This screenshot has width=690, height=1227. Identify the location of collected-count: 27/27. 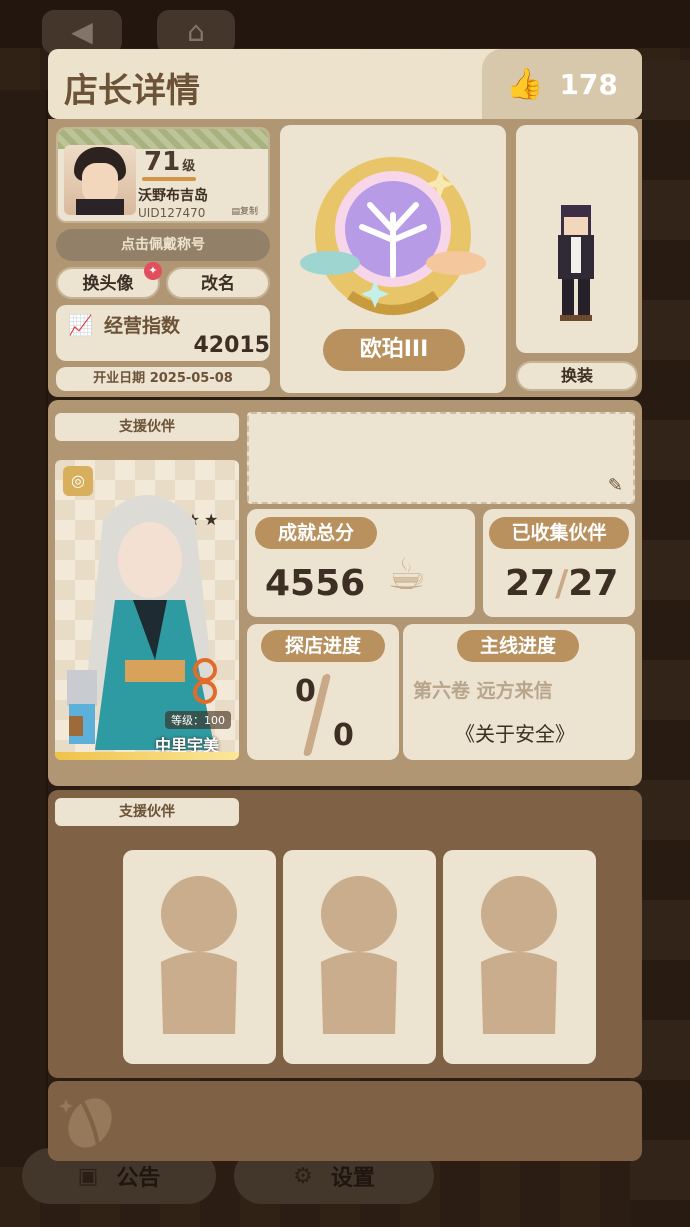
(562, 583).